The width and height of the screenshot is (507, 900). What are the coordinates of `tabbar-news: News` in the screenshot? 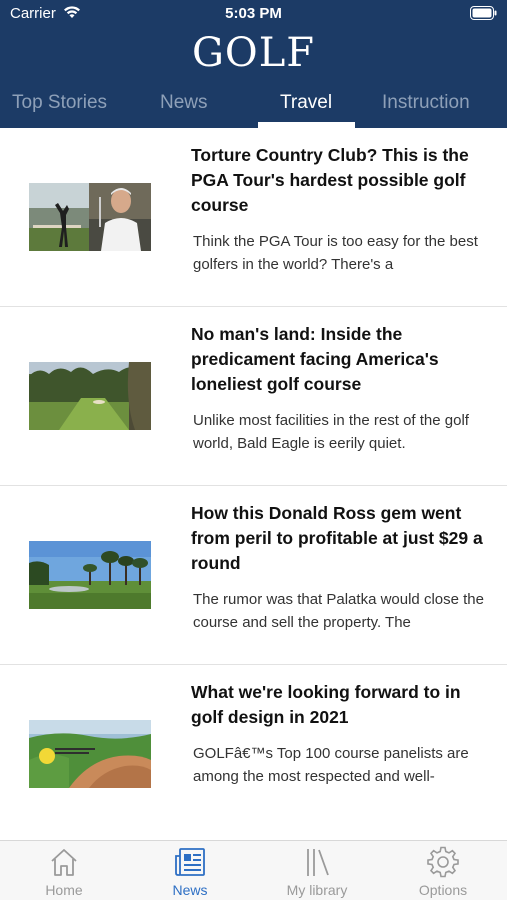 It's located at (190, 870).